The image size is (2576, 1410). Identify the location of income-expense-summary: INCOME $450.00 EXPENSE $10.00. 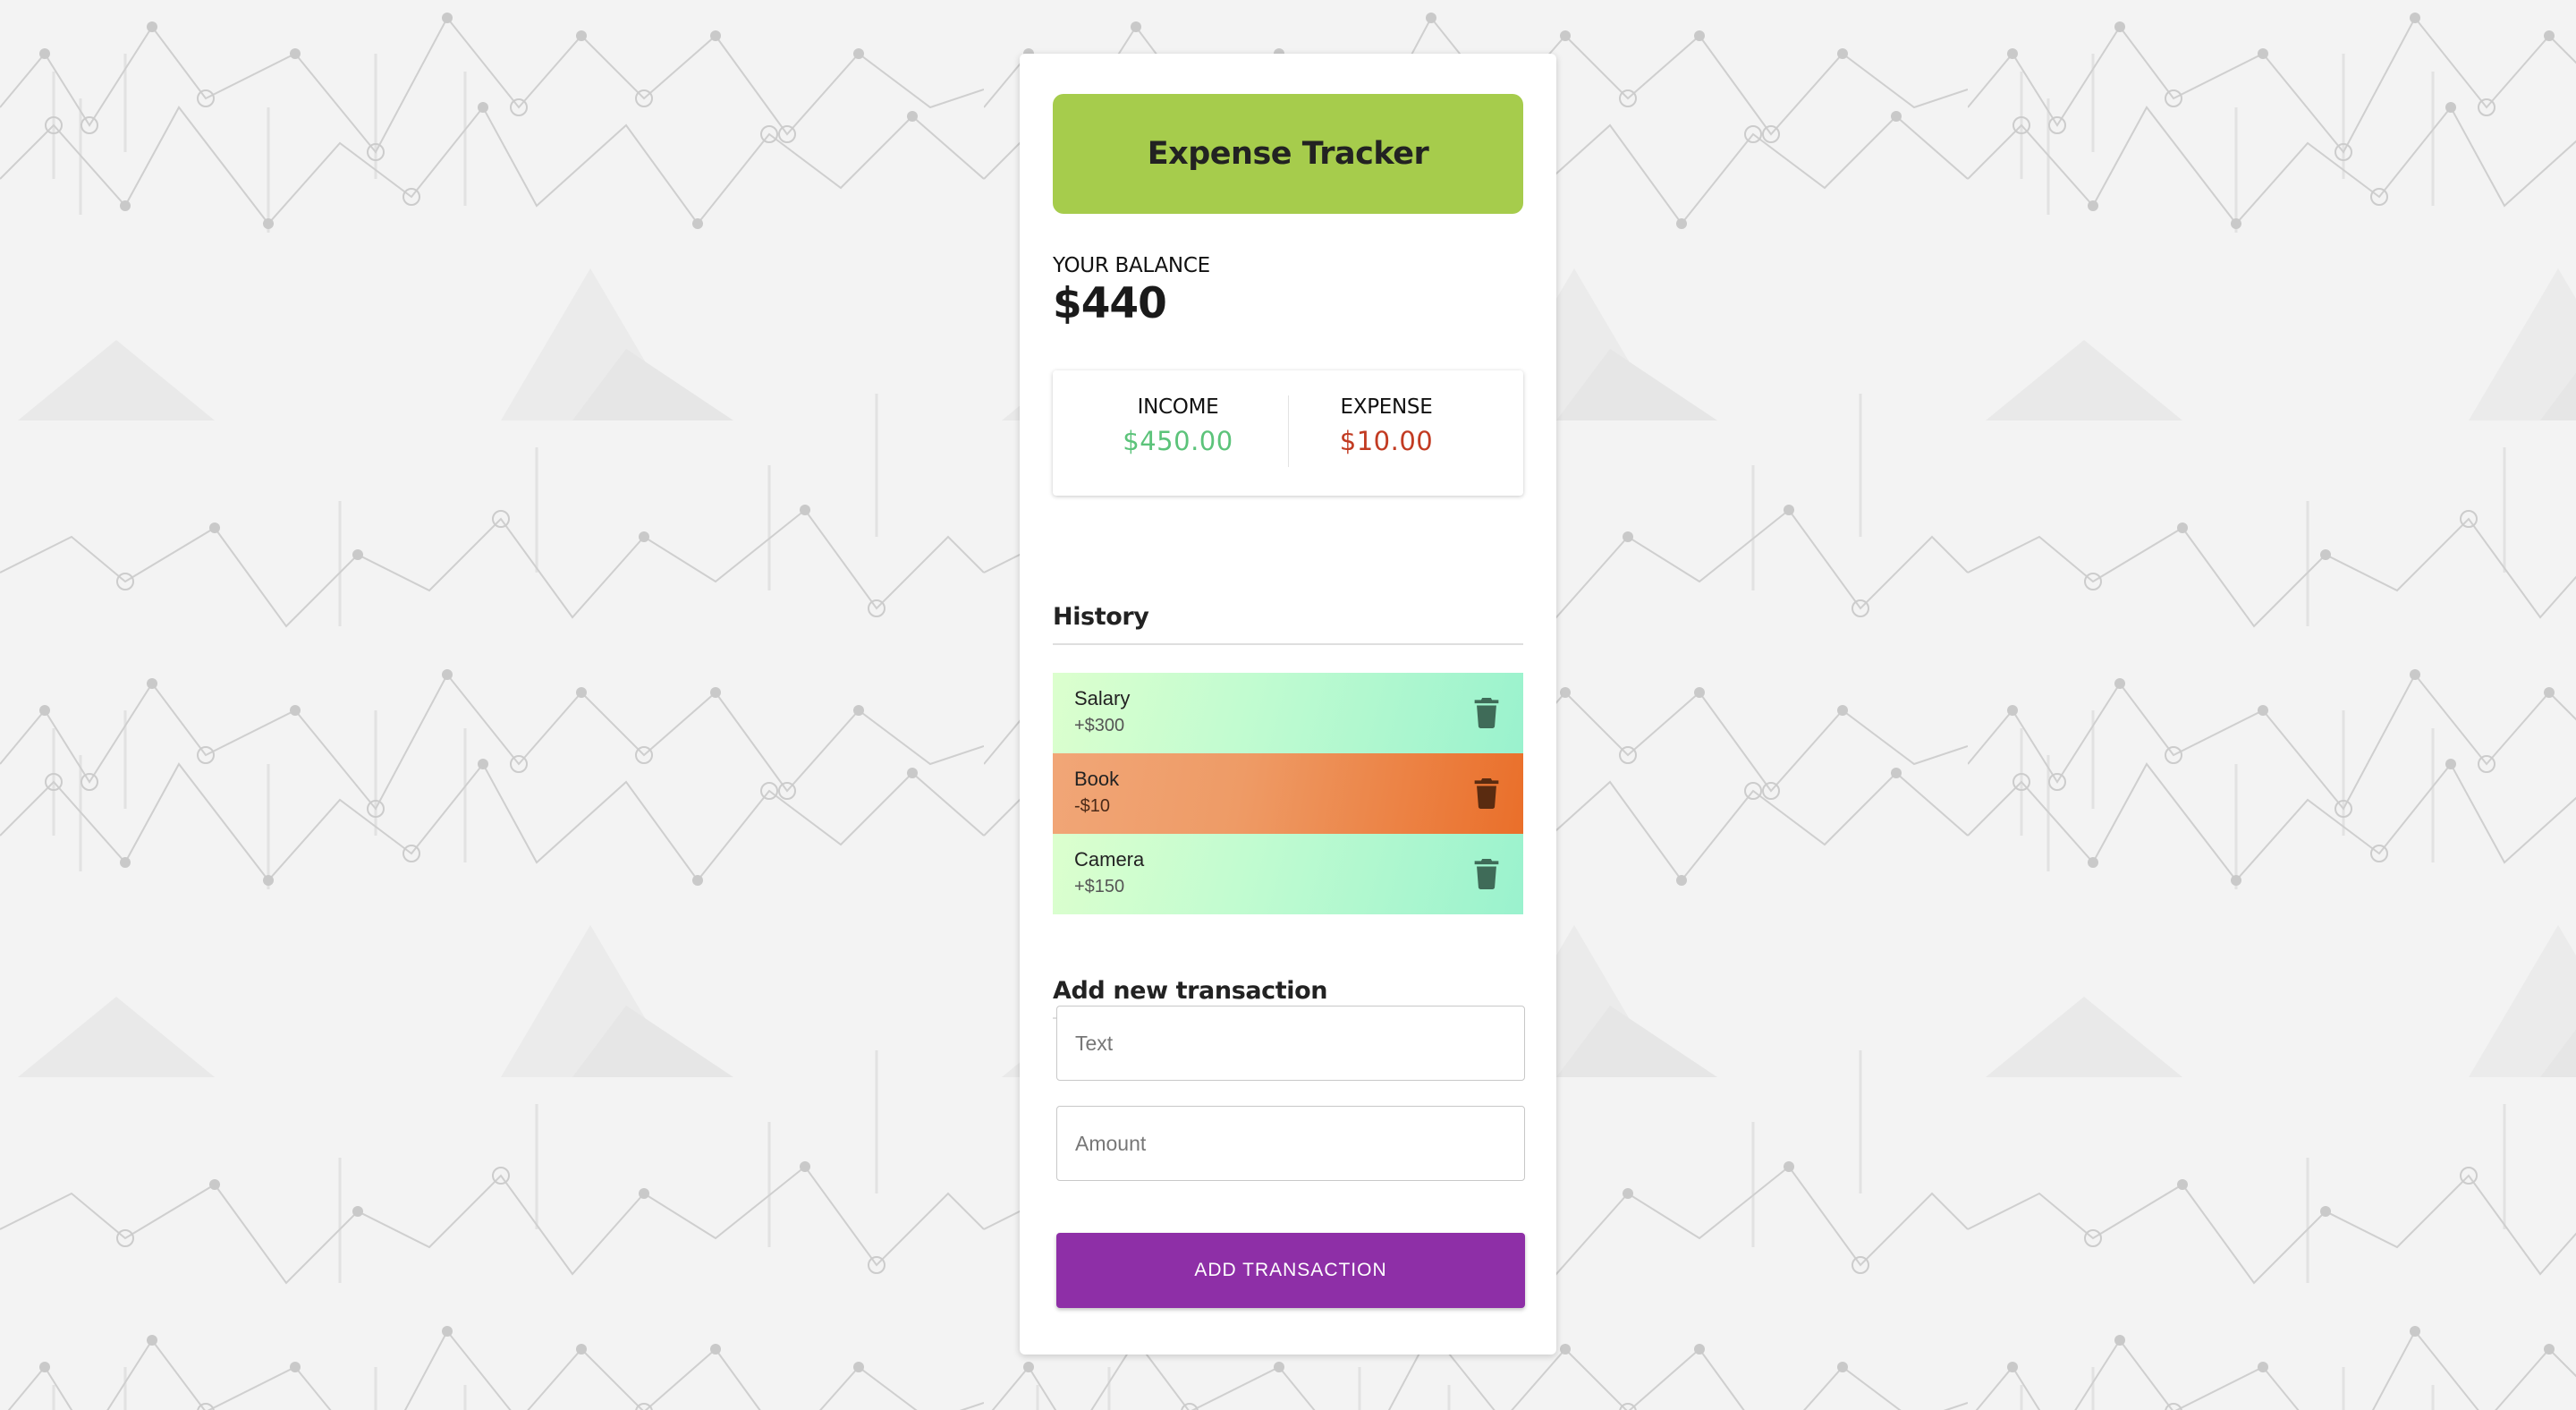
(1288, 433).